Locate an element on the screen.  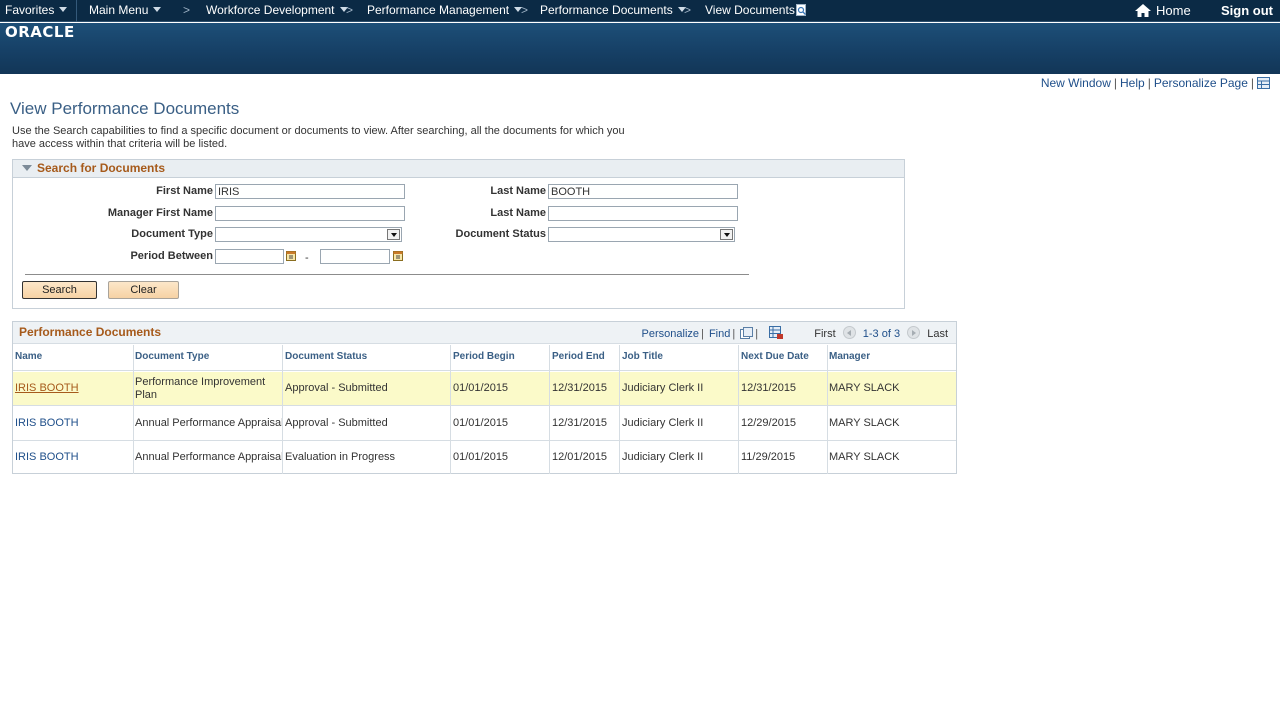
period-begin-cell: 01/01/2015 is located at coordinates (481, 457).